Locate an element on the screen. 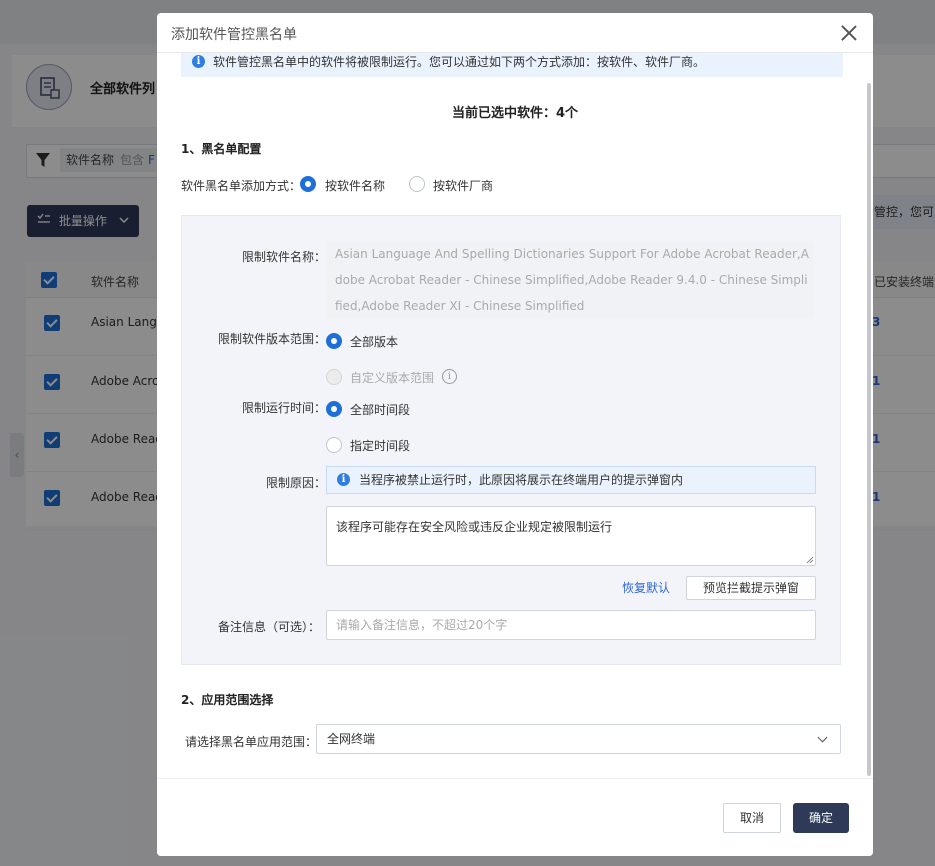  resize-grip-icon is located at coordinates (810, 560).